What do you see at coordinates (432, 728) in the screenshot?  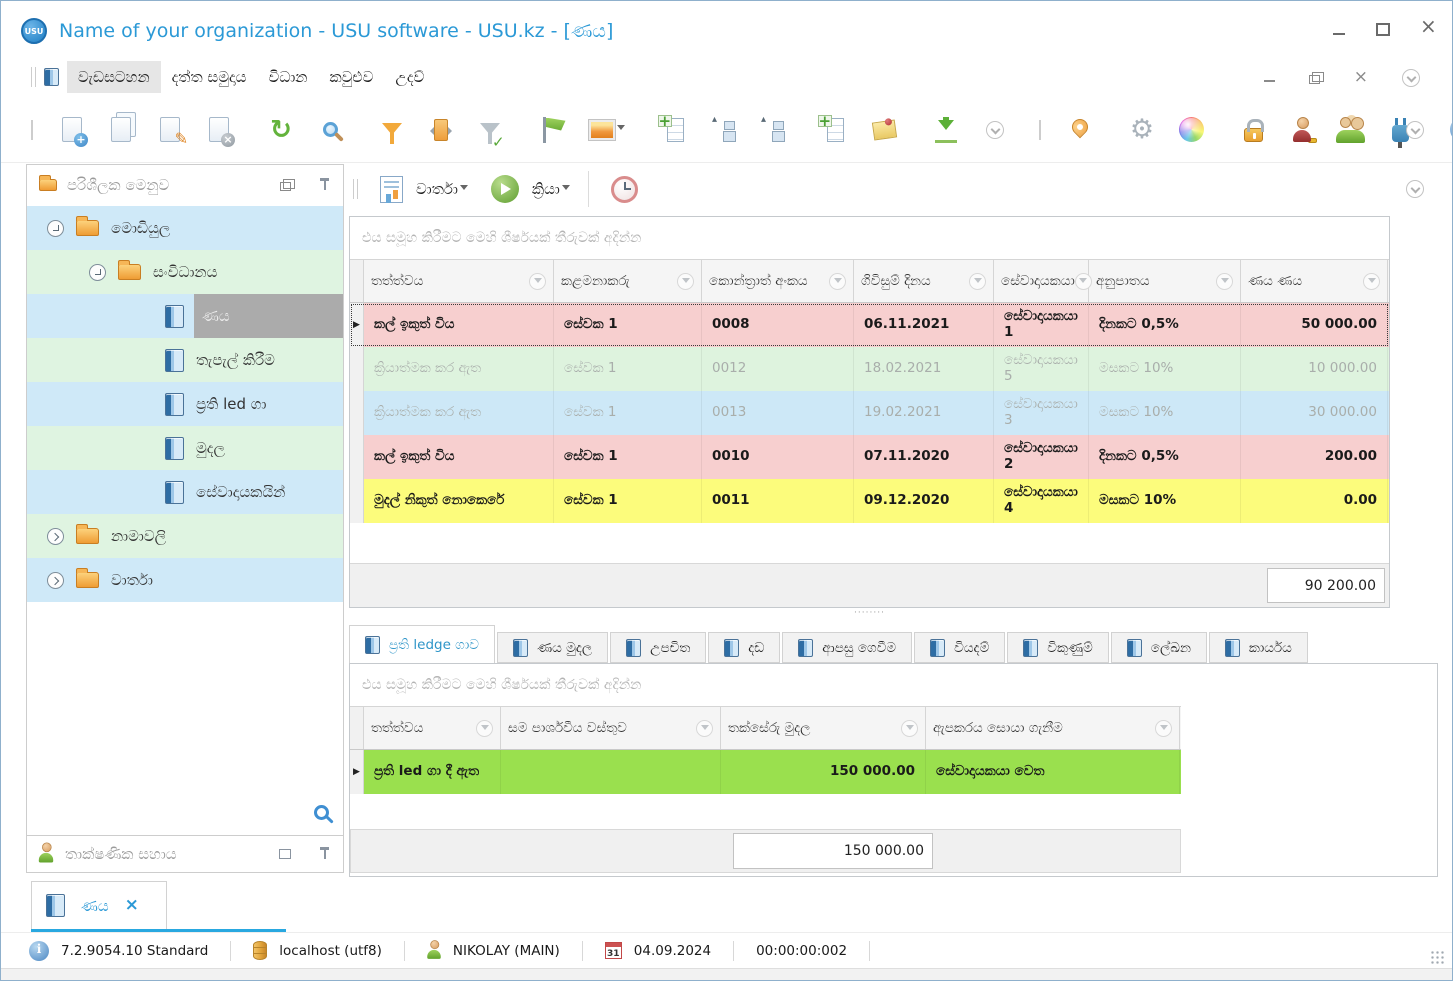 I see `column-header-status: තත්ත්වය` at bounding box center [432, 728].